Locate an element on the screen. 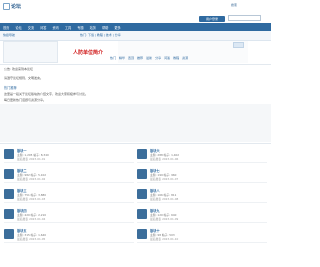 This screenshot has height=267, width=320. banner-left is located at coordinates (30, 52).